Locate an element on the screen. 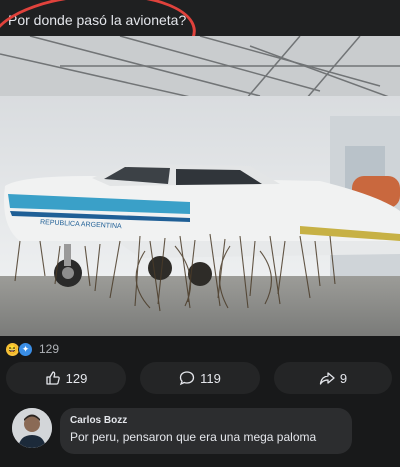 Image resolution: width=400 pixels, height=467 pixels. commenter-name: Carlos Bozz is located at coordinates (98, 420).